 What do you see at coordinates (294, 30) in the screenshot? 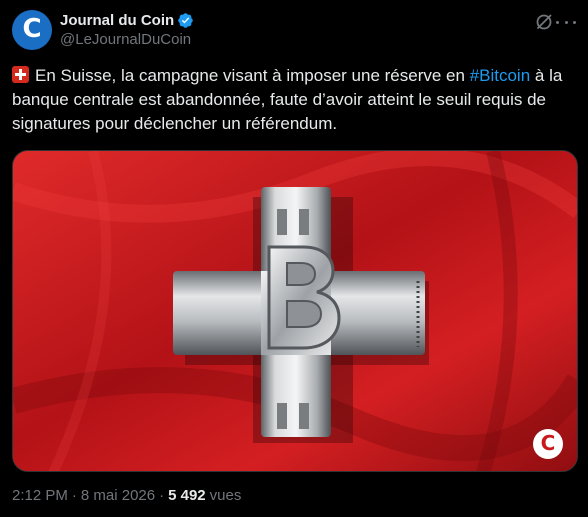
I see `tweet-header: C Journal du Coin @LeJournalDuCoin` at bounding box center [294, 30].